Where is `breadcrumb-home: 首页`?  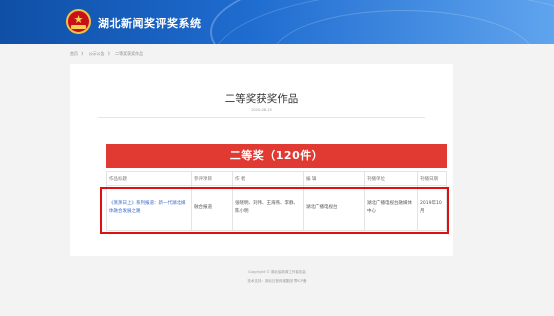 breadcrumb-home: 首页 is located at coordinates (74, 53).